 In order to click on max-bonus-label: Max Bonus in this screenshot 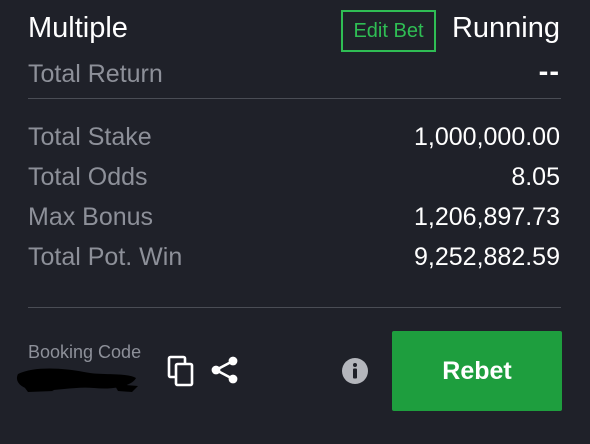, I will do `click(91, 217)`.